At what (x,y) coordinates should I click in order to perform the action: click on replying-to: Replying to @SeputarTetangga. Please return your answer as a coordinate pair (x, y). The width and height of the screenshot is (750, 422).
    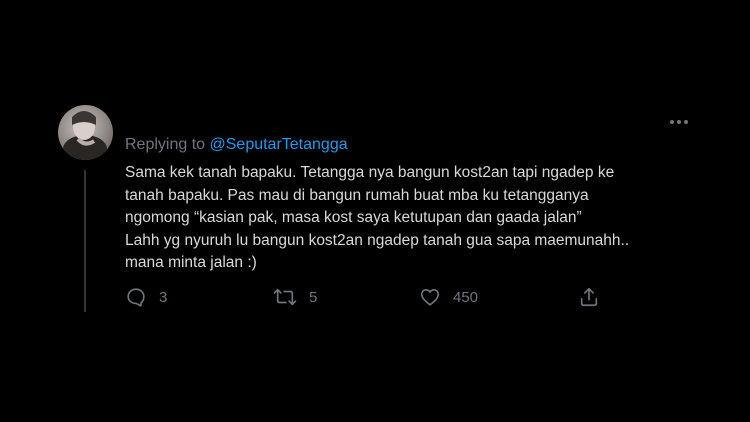
    Looking at the image, I should click on (236, 145).